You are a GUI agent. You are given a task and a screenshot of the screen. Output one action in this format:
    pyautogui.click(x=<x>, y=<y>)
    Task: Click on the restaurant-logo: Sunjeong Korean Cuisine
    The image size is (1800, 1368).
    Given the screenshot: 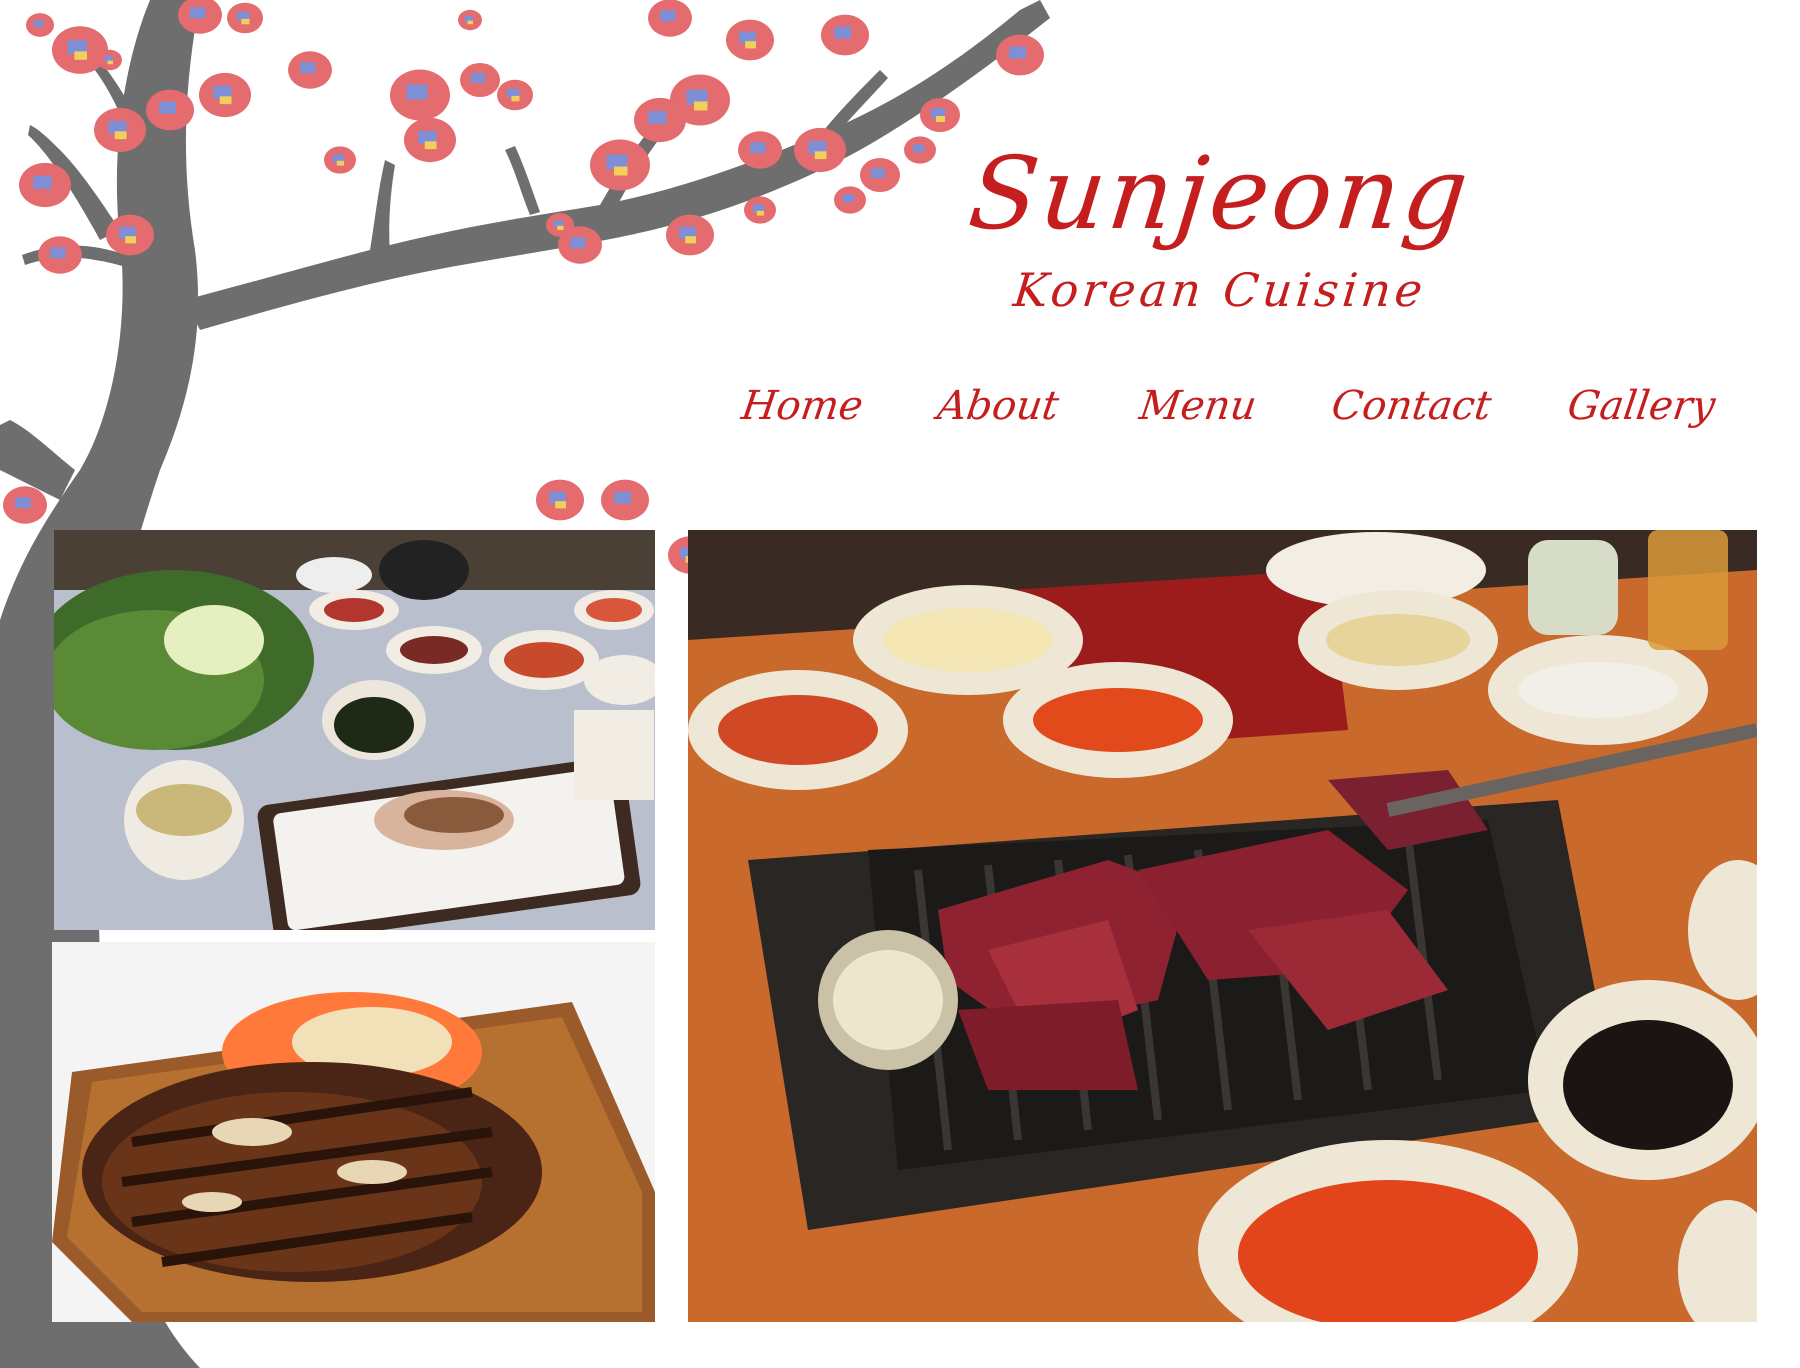 What is the action you would take?
    pyautogui.click(x=1220, y=235)
    